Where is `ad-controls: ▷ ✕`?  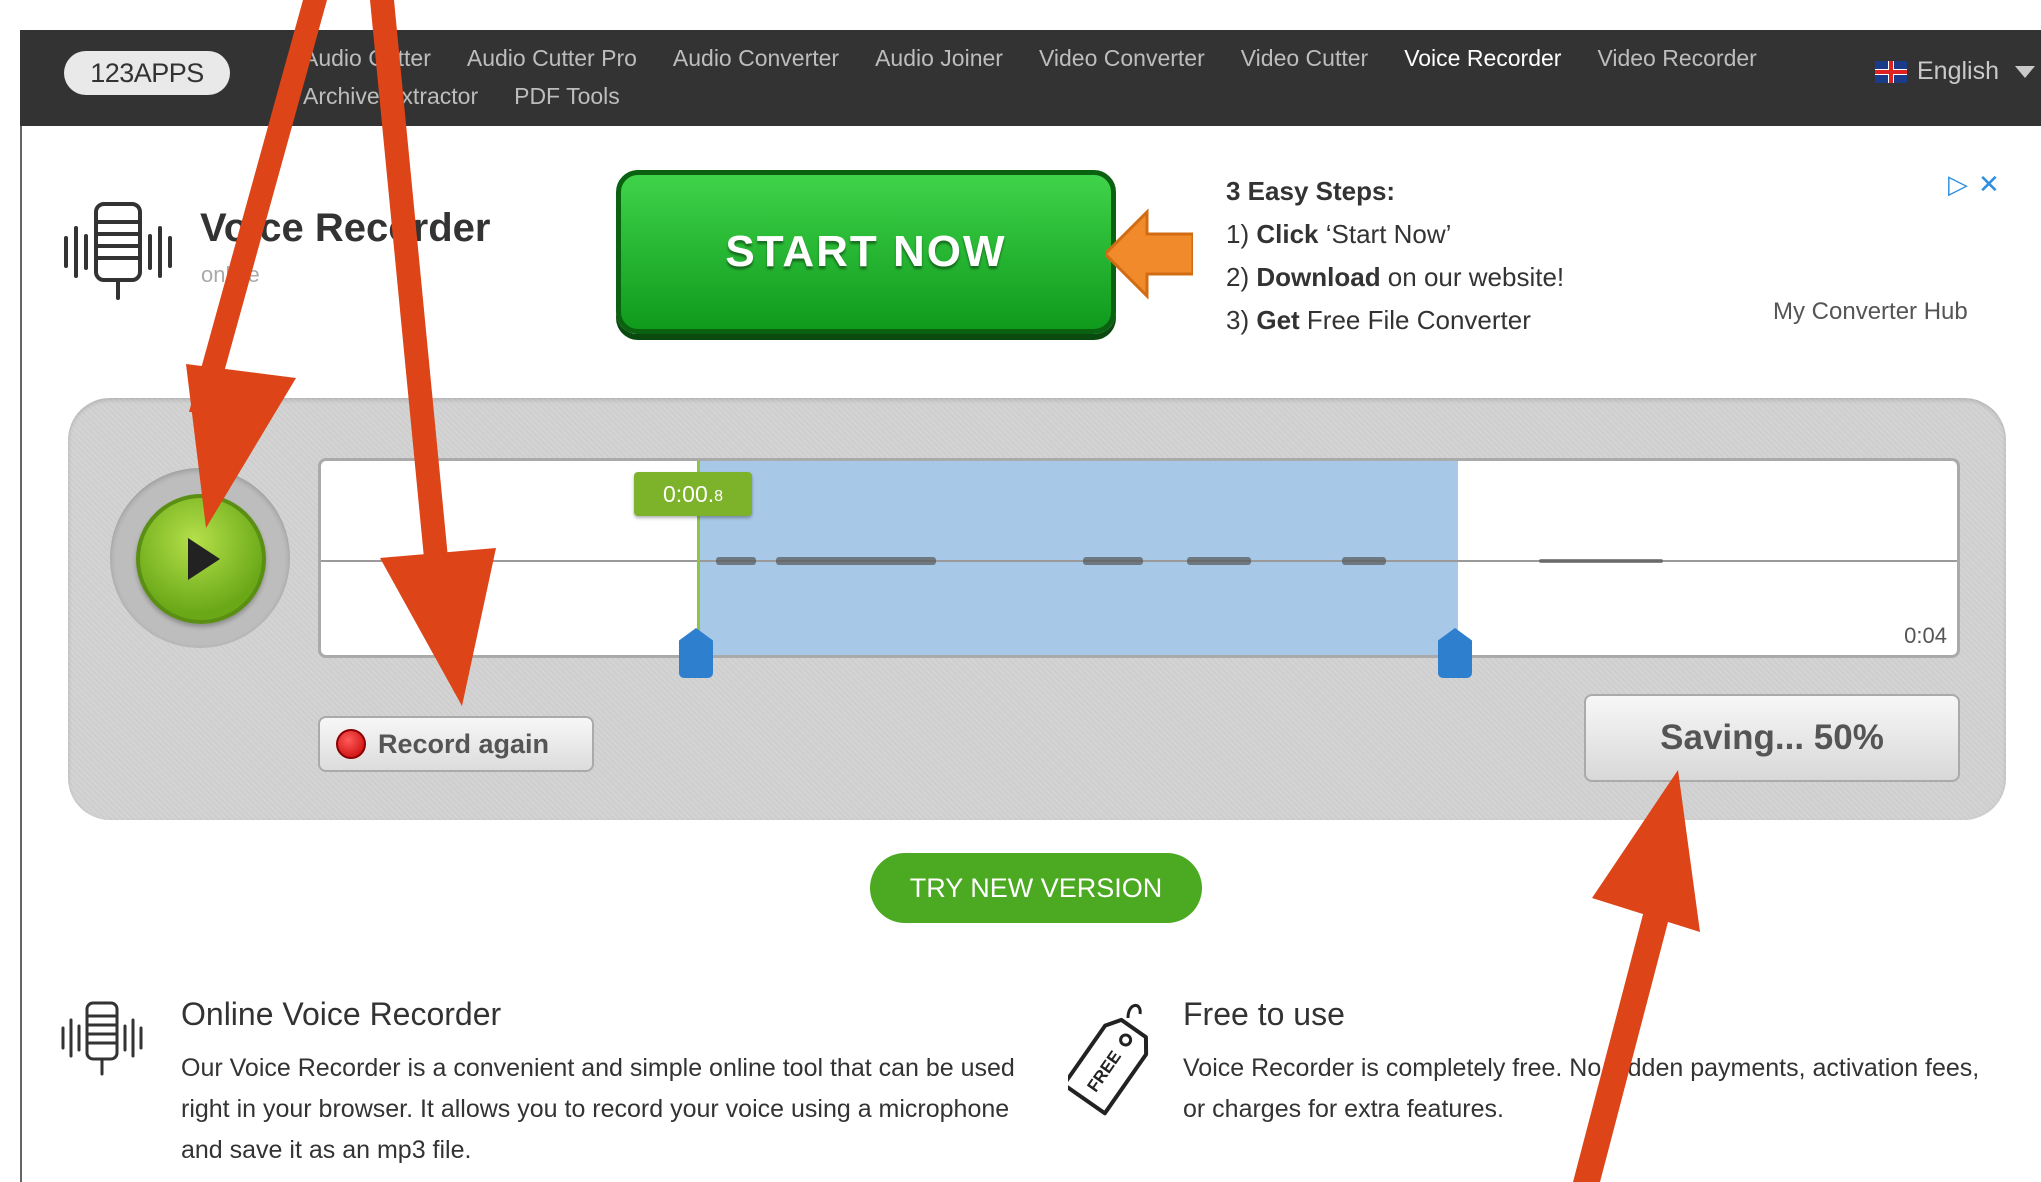
ad-controls: ▷ ✕ is located at coordinates (1974, 185).